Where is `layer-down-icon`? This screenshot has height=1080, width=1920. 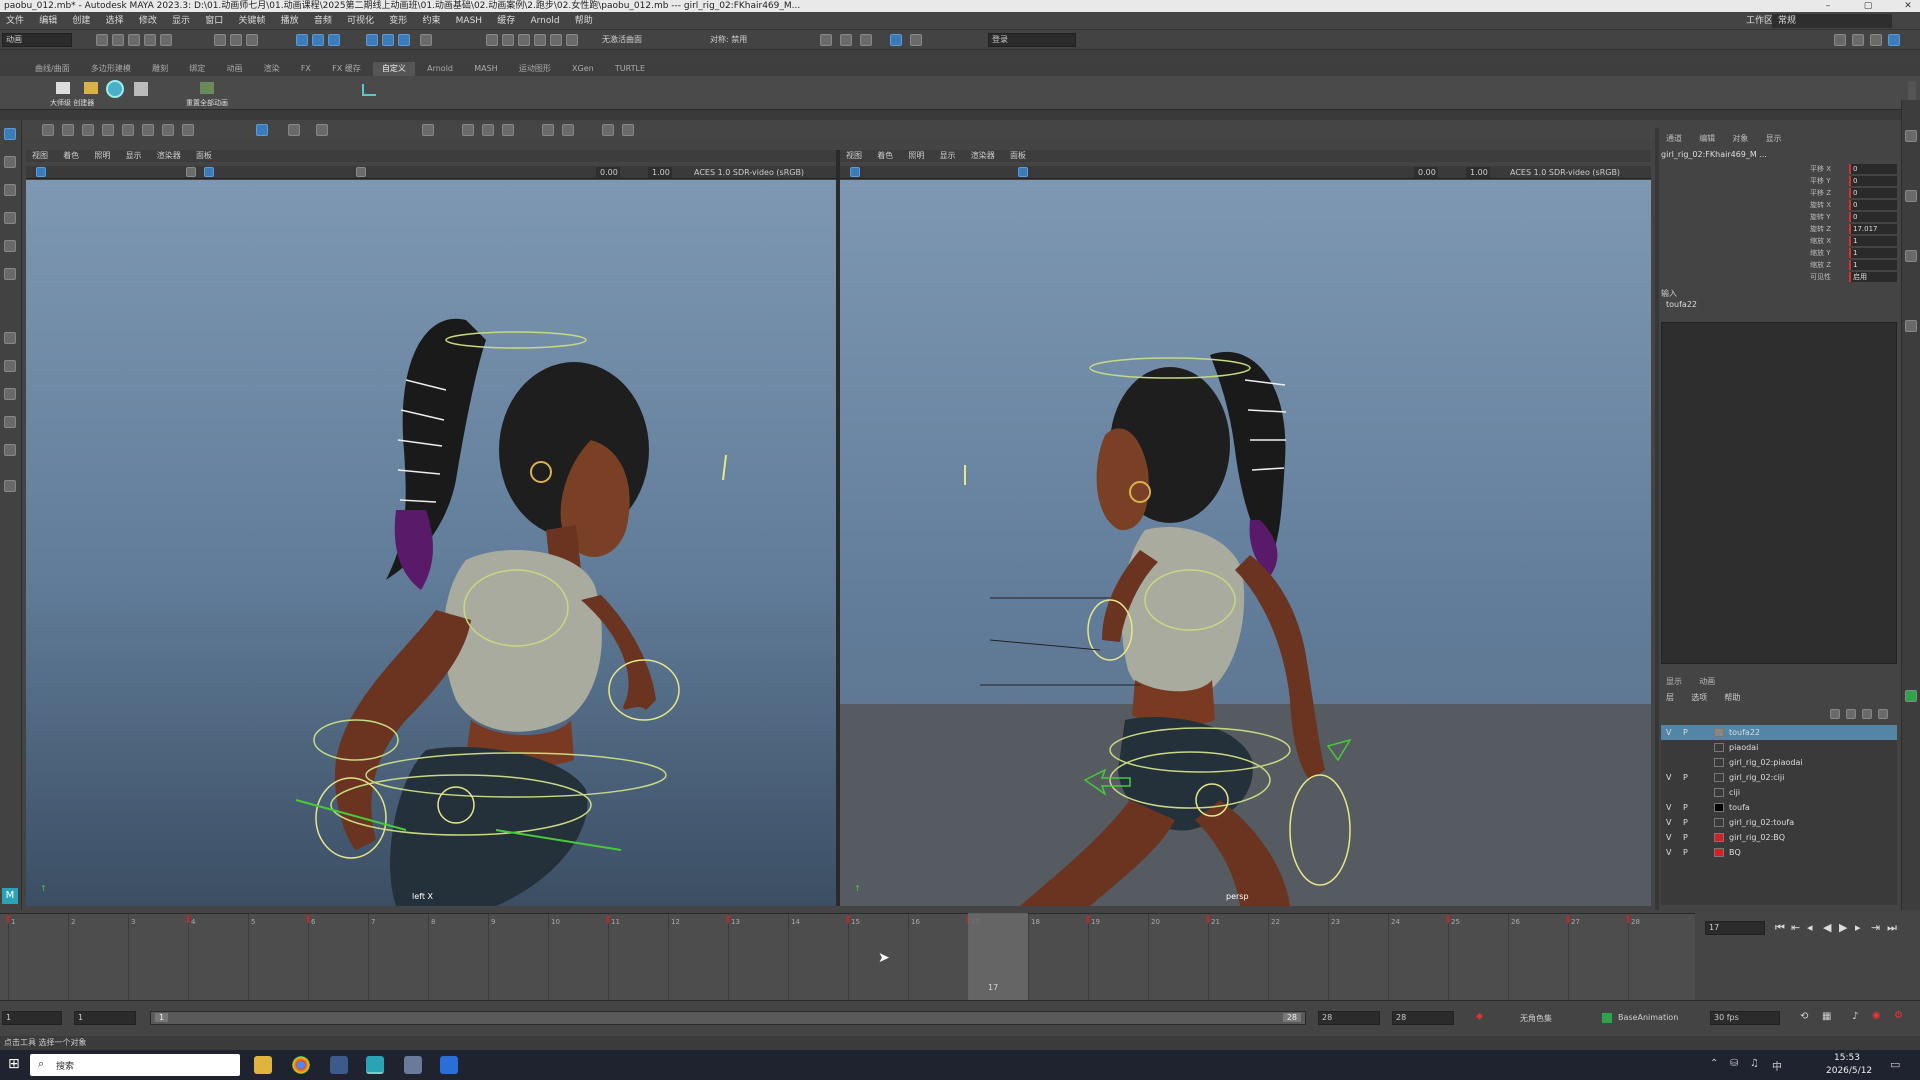
layer-down-icon is located at coordinates (1851, 714).